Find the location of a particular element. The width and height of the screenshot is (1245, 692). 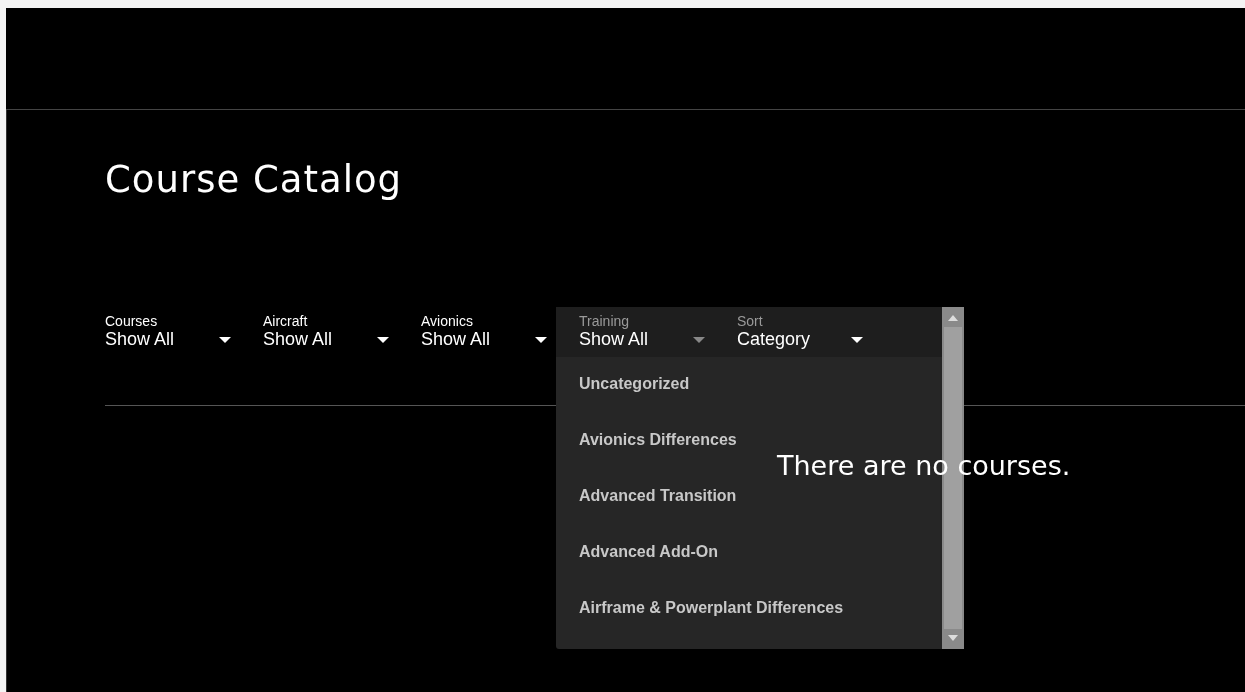

filter-label: Aircraft is located at coordinates (286, 321).